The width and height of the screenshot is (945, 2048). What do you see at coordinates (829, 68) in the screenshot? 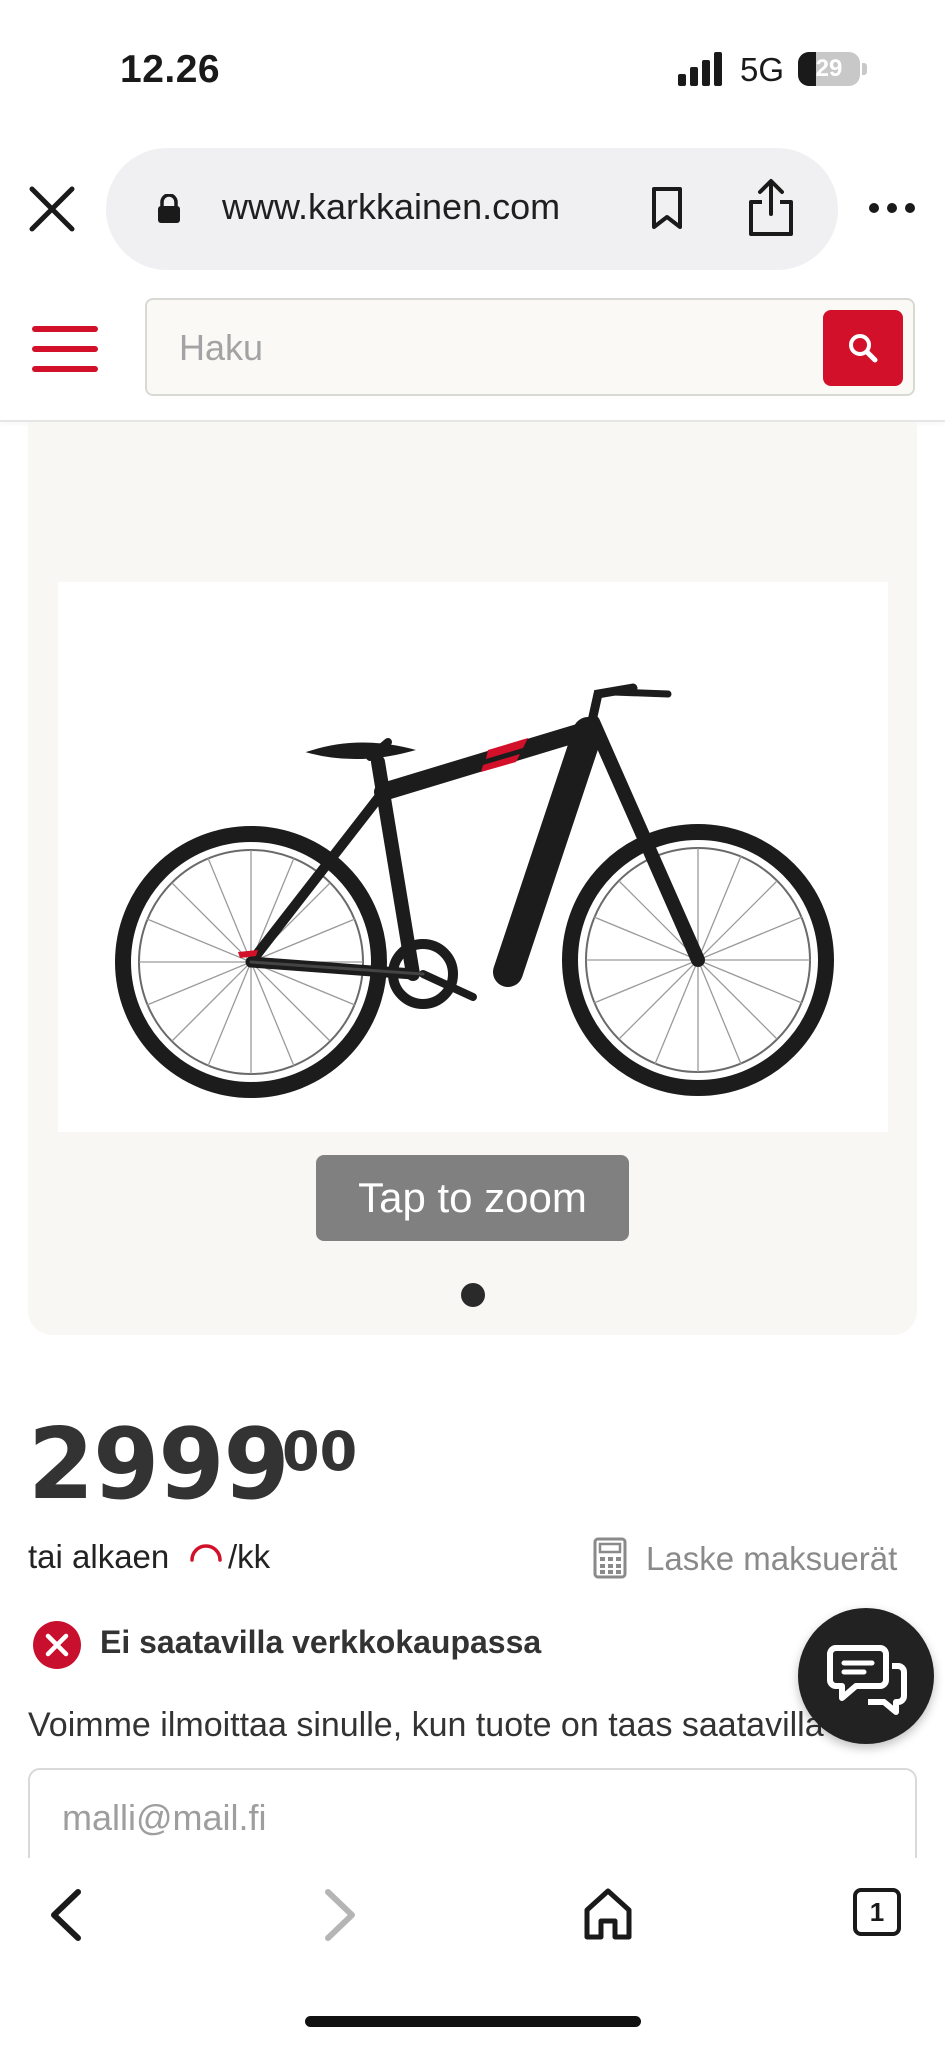
I see `battery-level: 29` at bounding box center [829, 68].